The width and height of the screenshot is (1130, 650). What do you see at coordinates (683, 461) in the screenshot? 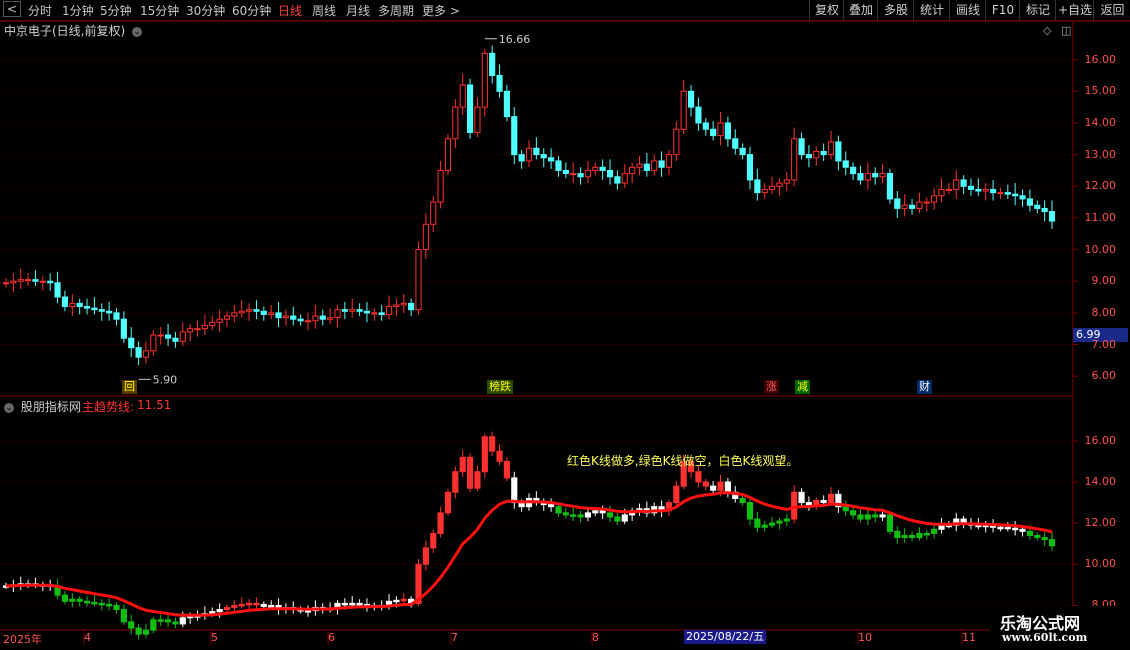
I see `indicator-note: 红色K线做多,绿色K线做空，白色K线观望。` at bounding box center [683, 461].